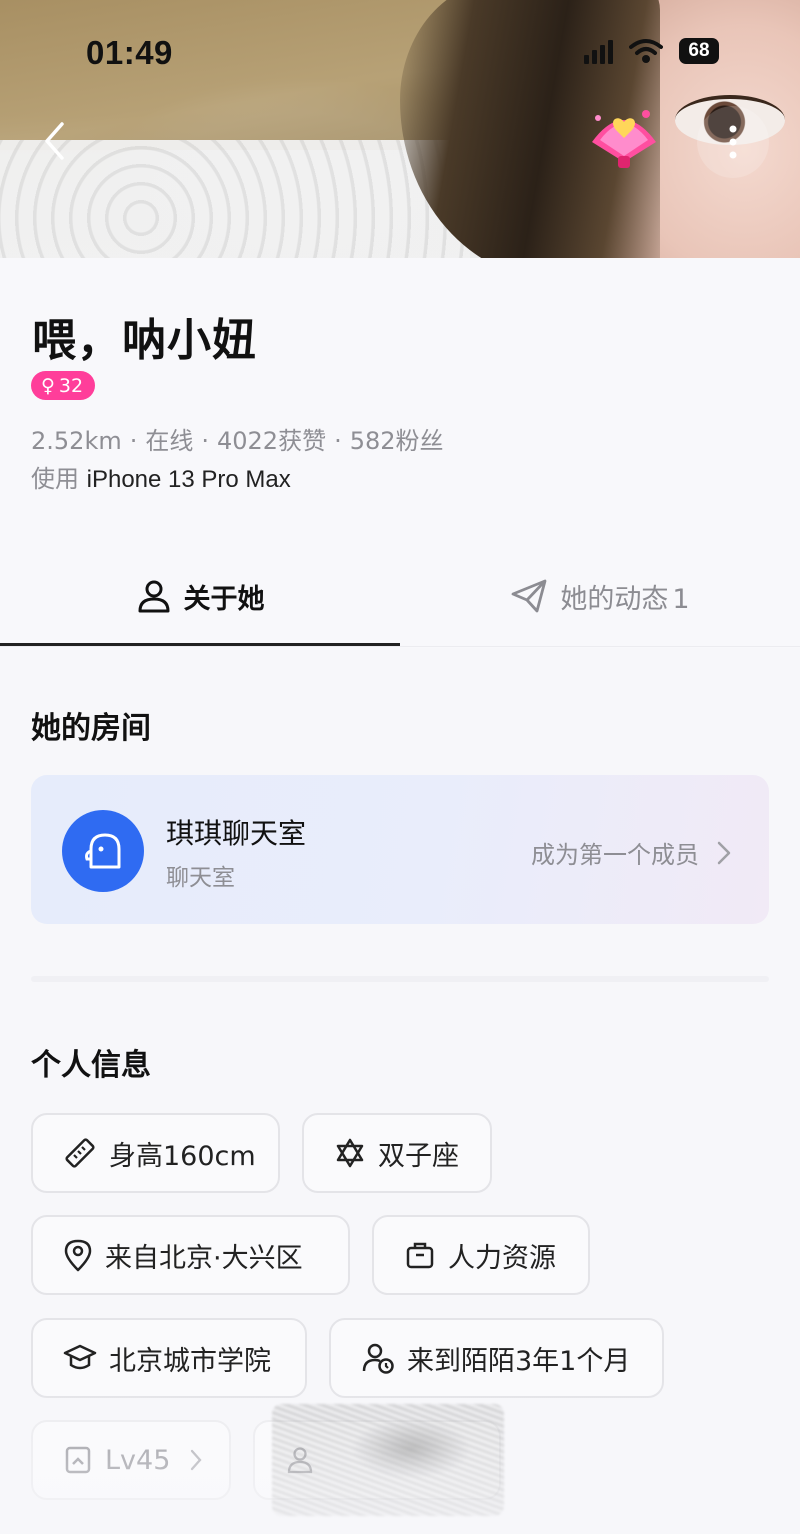 This screenshot has height=1534, width=800. I want to click on chat-room-card: 琪琪聊天室 聊天室 成为第一个成员, so click(400, 849).